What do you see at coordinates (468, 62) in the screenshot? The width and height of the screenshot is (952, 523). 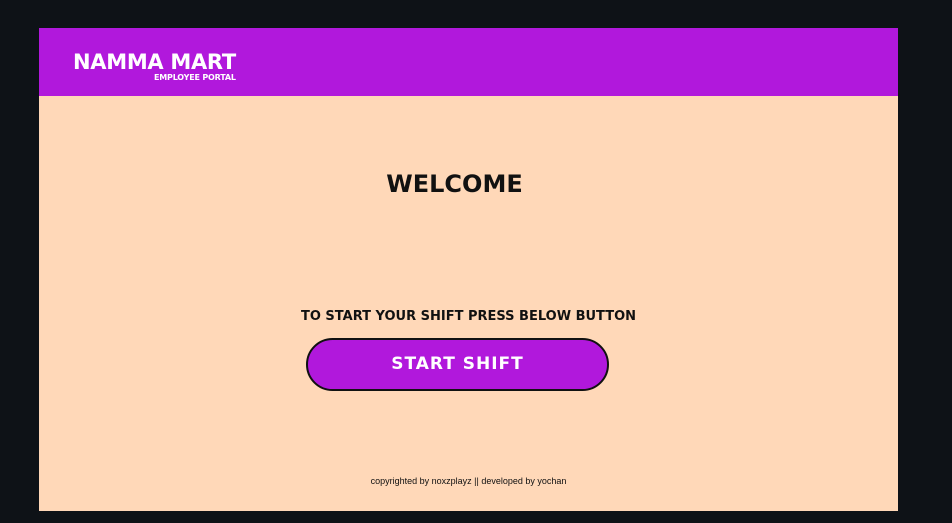 I see `header-bar: NAMMA MART EMPLOYEE PORTAL` at bounding box center [468, 62].